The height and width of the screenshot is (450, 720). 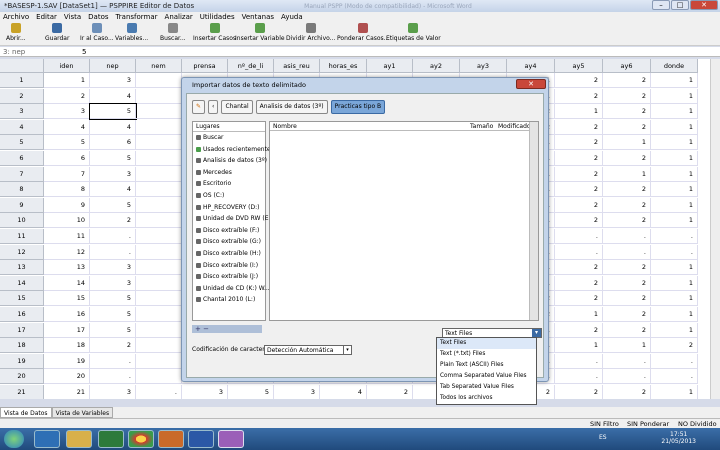 I want to click on file-explorer-icon, so click(x=79, y=439).